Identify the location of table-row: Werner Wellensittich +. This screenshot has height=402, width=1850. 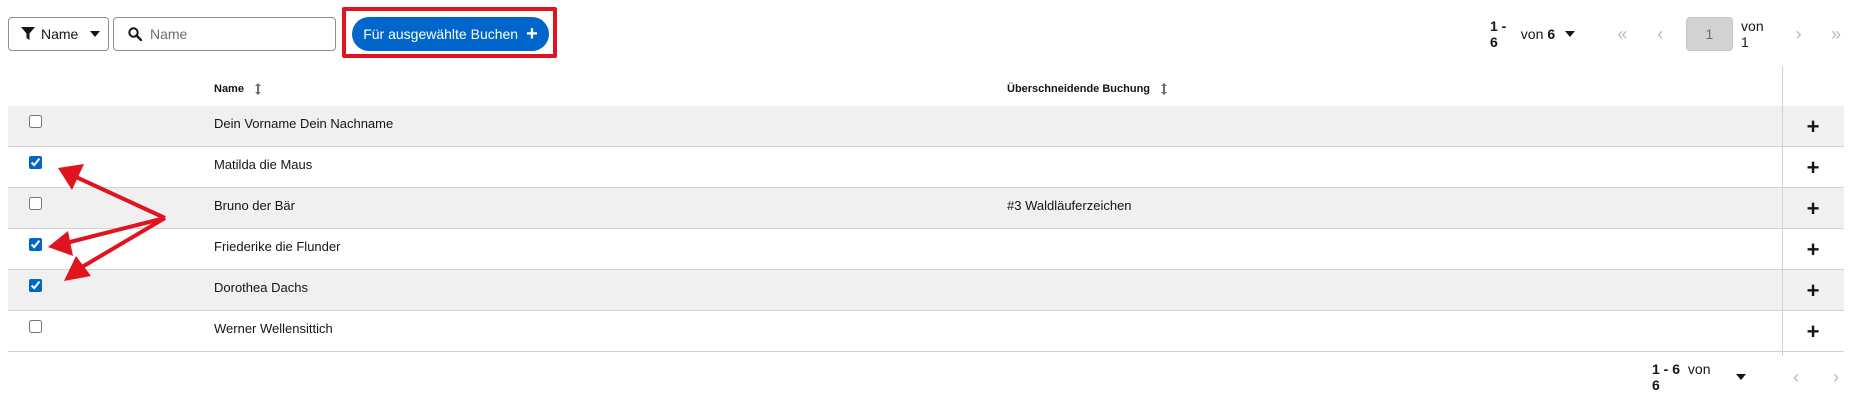
(926, 331).